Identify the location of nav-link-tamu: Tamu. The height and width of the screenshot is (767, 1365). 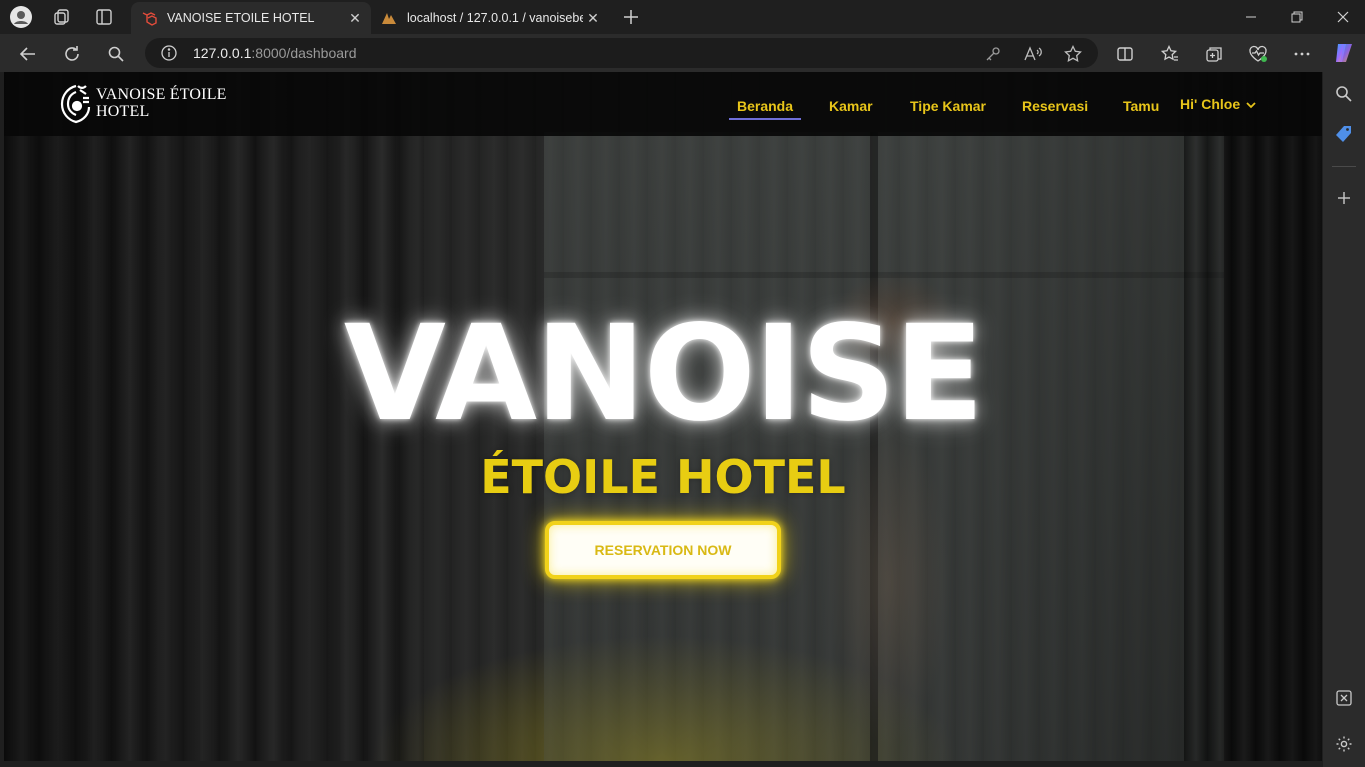
(1141, 106).